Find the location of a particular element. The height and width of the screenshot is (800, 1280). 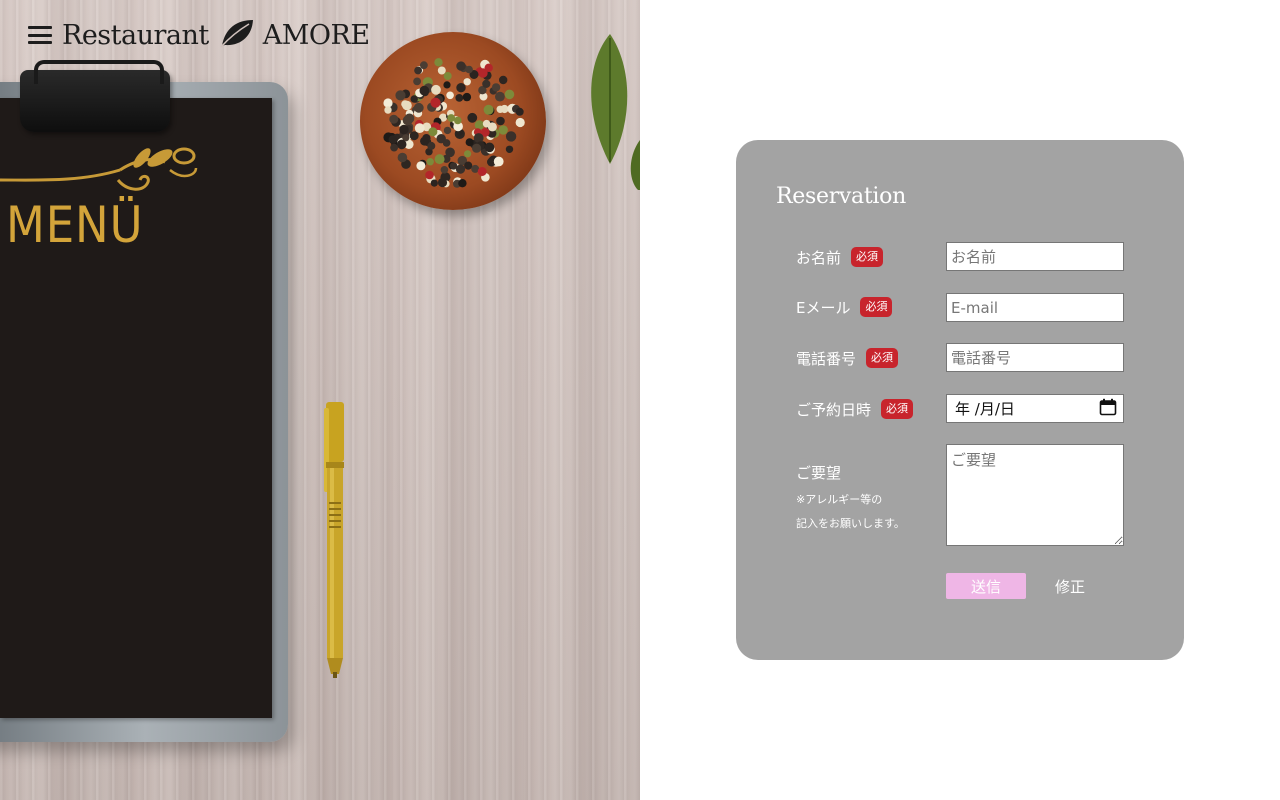

requests-note-line1: ※アレルギー等の is located at coordinates (839, 499).